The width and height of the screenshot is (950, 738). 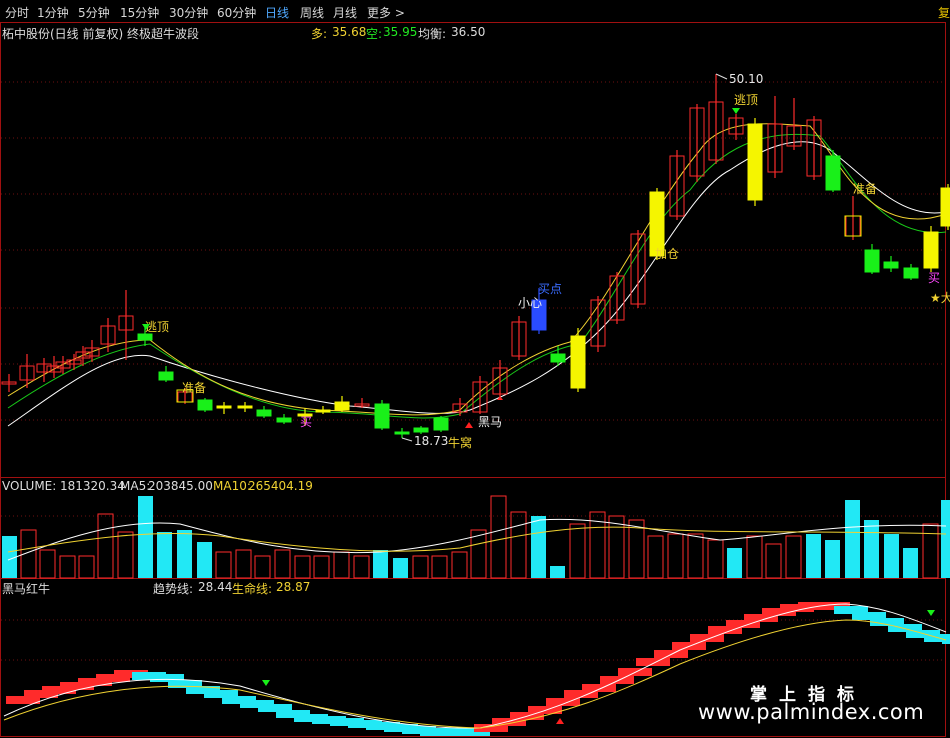 What do you see at coordinates (280, 486) in the screenshot?
I see `volume-ma10-value: 265404.19` at bounding box center [280, 486].